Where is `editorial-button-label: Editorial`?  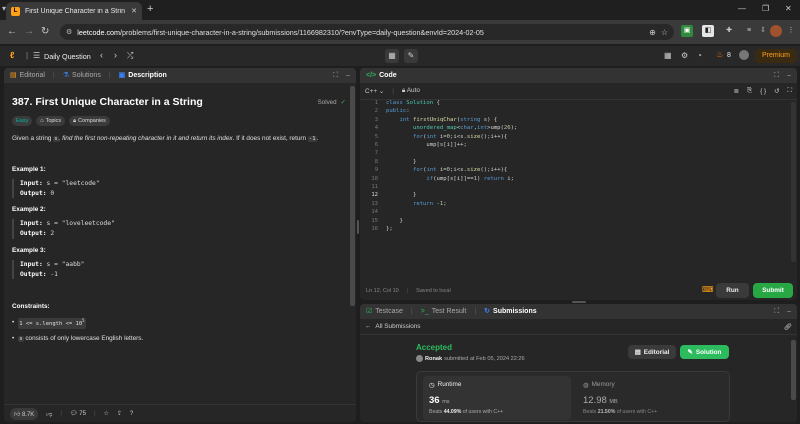
editorial-button-label: Editorial is located at coordinates (656, 352).